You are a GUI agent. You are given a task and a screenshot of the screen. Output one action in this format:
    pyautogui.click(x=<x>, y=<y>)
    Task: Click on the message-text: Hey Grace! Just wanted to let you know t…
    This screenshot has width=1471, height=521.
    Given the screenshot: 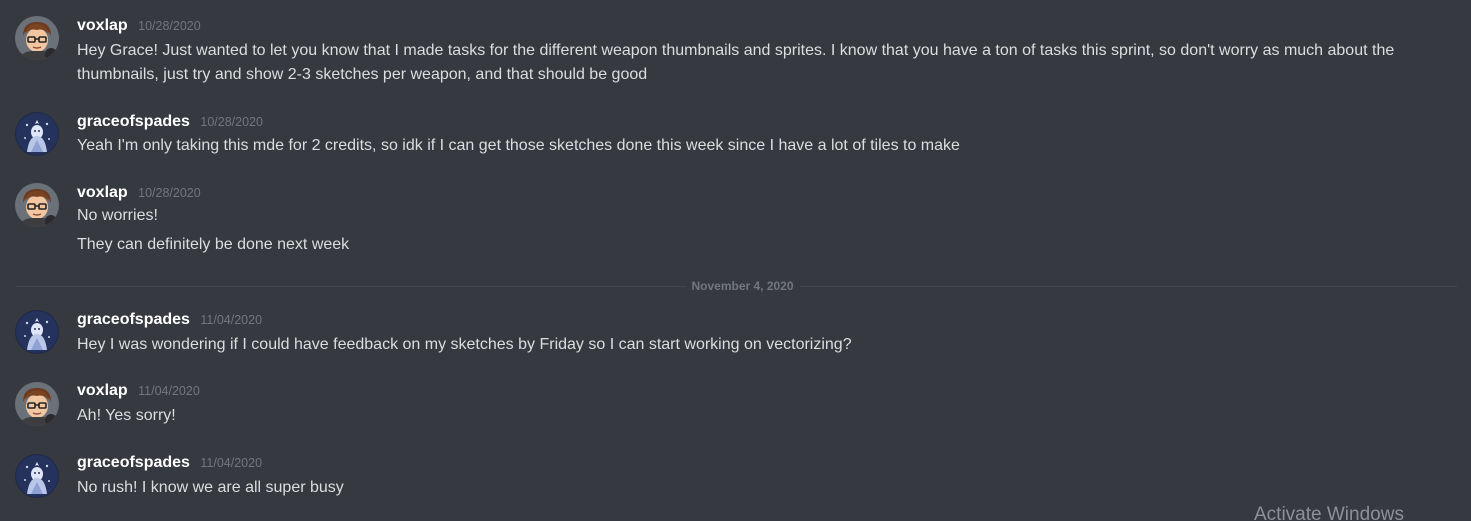 What is the action you would take?
    pyautogui.click(x=736, y=50)
    